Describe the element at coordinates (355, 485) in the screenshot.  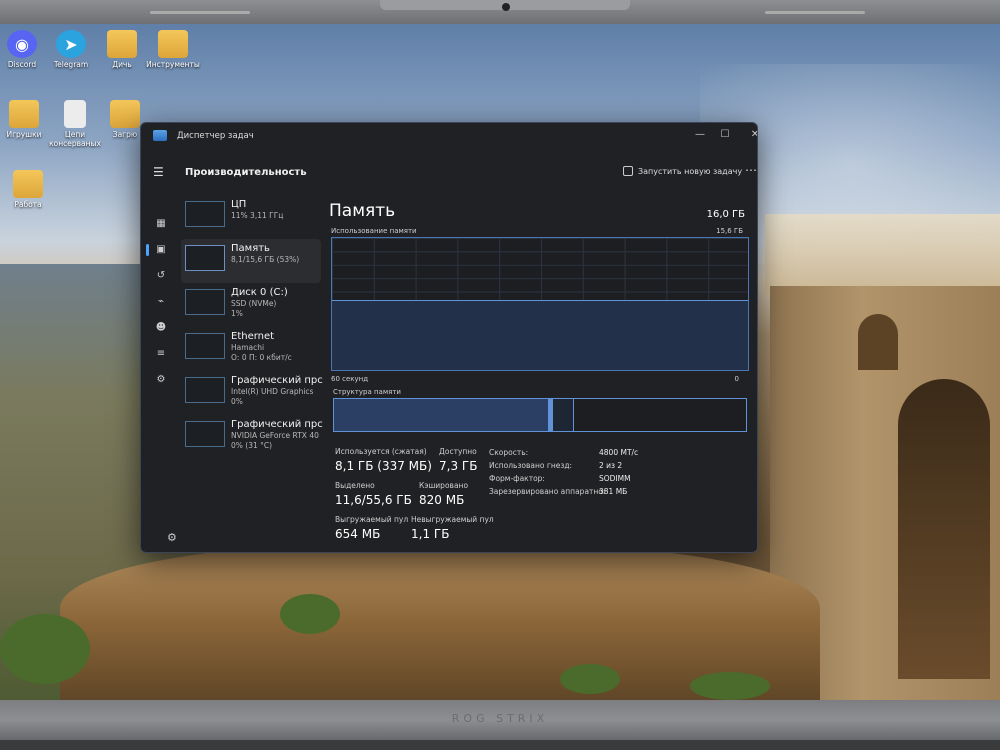
I see `stat-label: Выделено` at that location.